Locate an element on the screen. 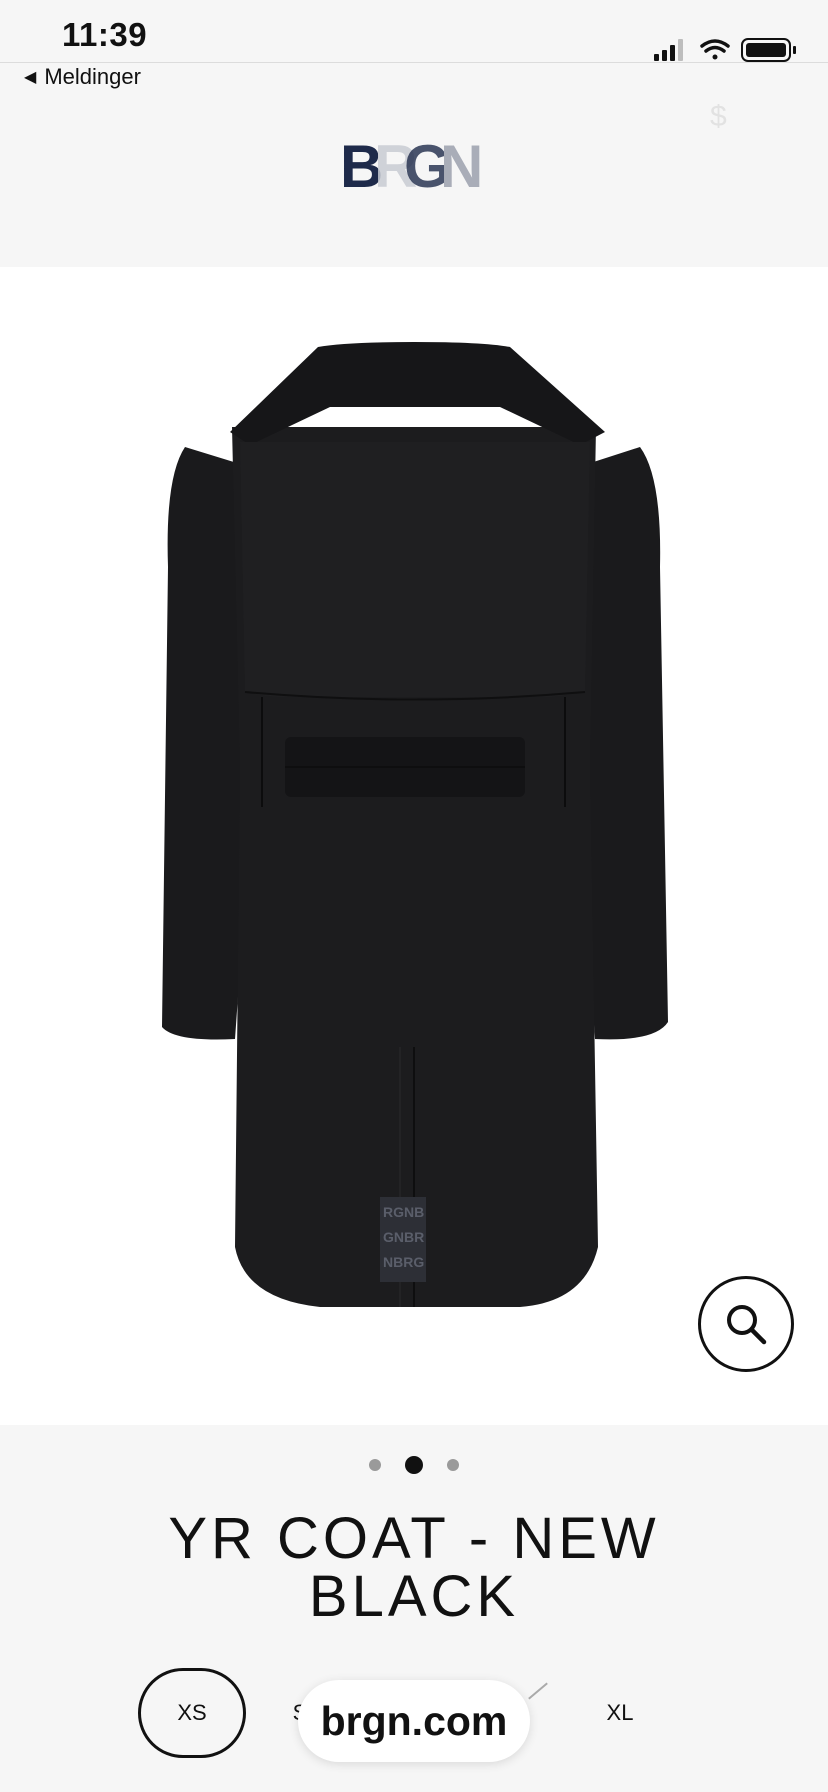 This screenshot has height=1792, width=828. search-icon is located at coordinates (747, 1325).